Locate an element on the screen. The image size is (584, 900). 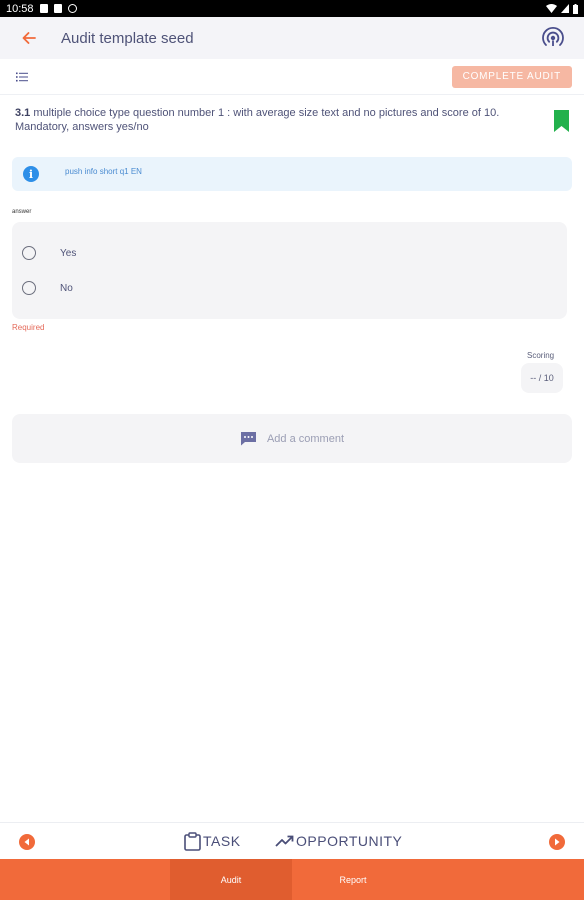
notification-icon is located at coordinates (43, 8).